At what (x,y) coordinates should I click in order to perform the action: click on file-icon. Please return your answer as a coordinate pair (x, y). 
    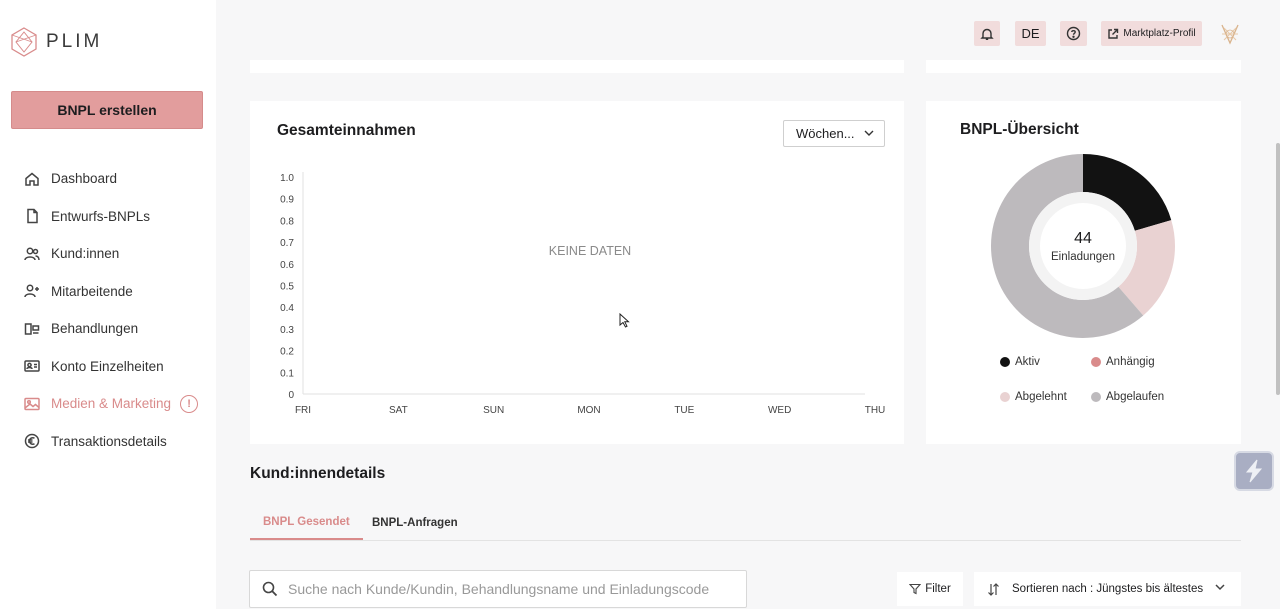
    Looking at the image, I should click on (32, 216).